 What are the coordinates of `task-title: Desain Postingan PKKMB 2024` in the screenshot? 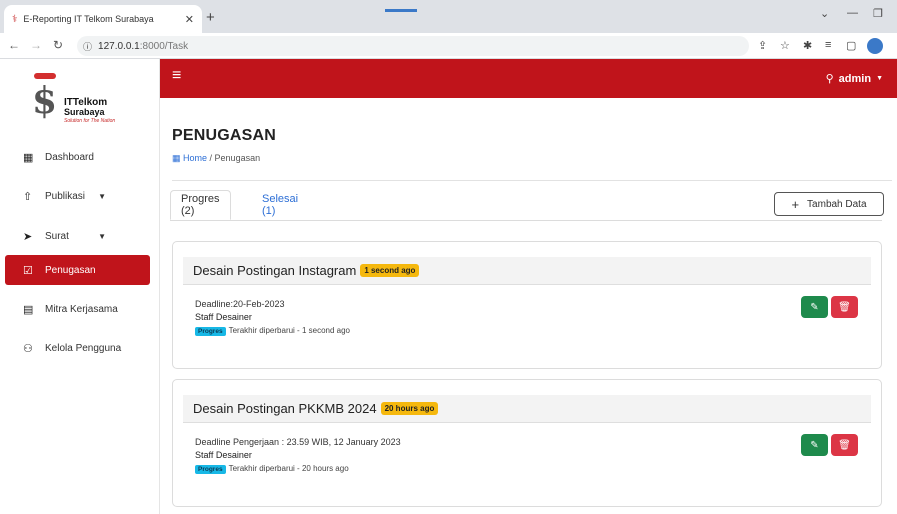 It's located at (285, 408).